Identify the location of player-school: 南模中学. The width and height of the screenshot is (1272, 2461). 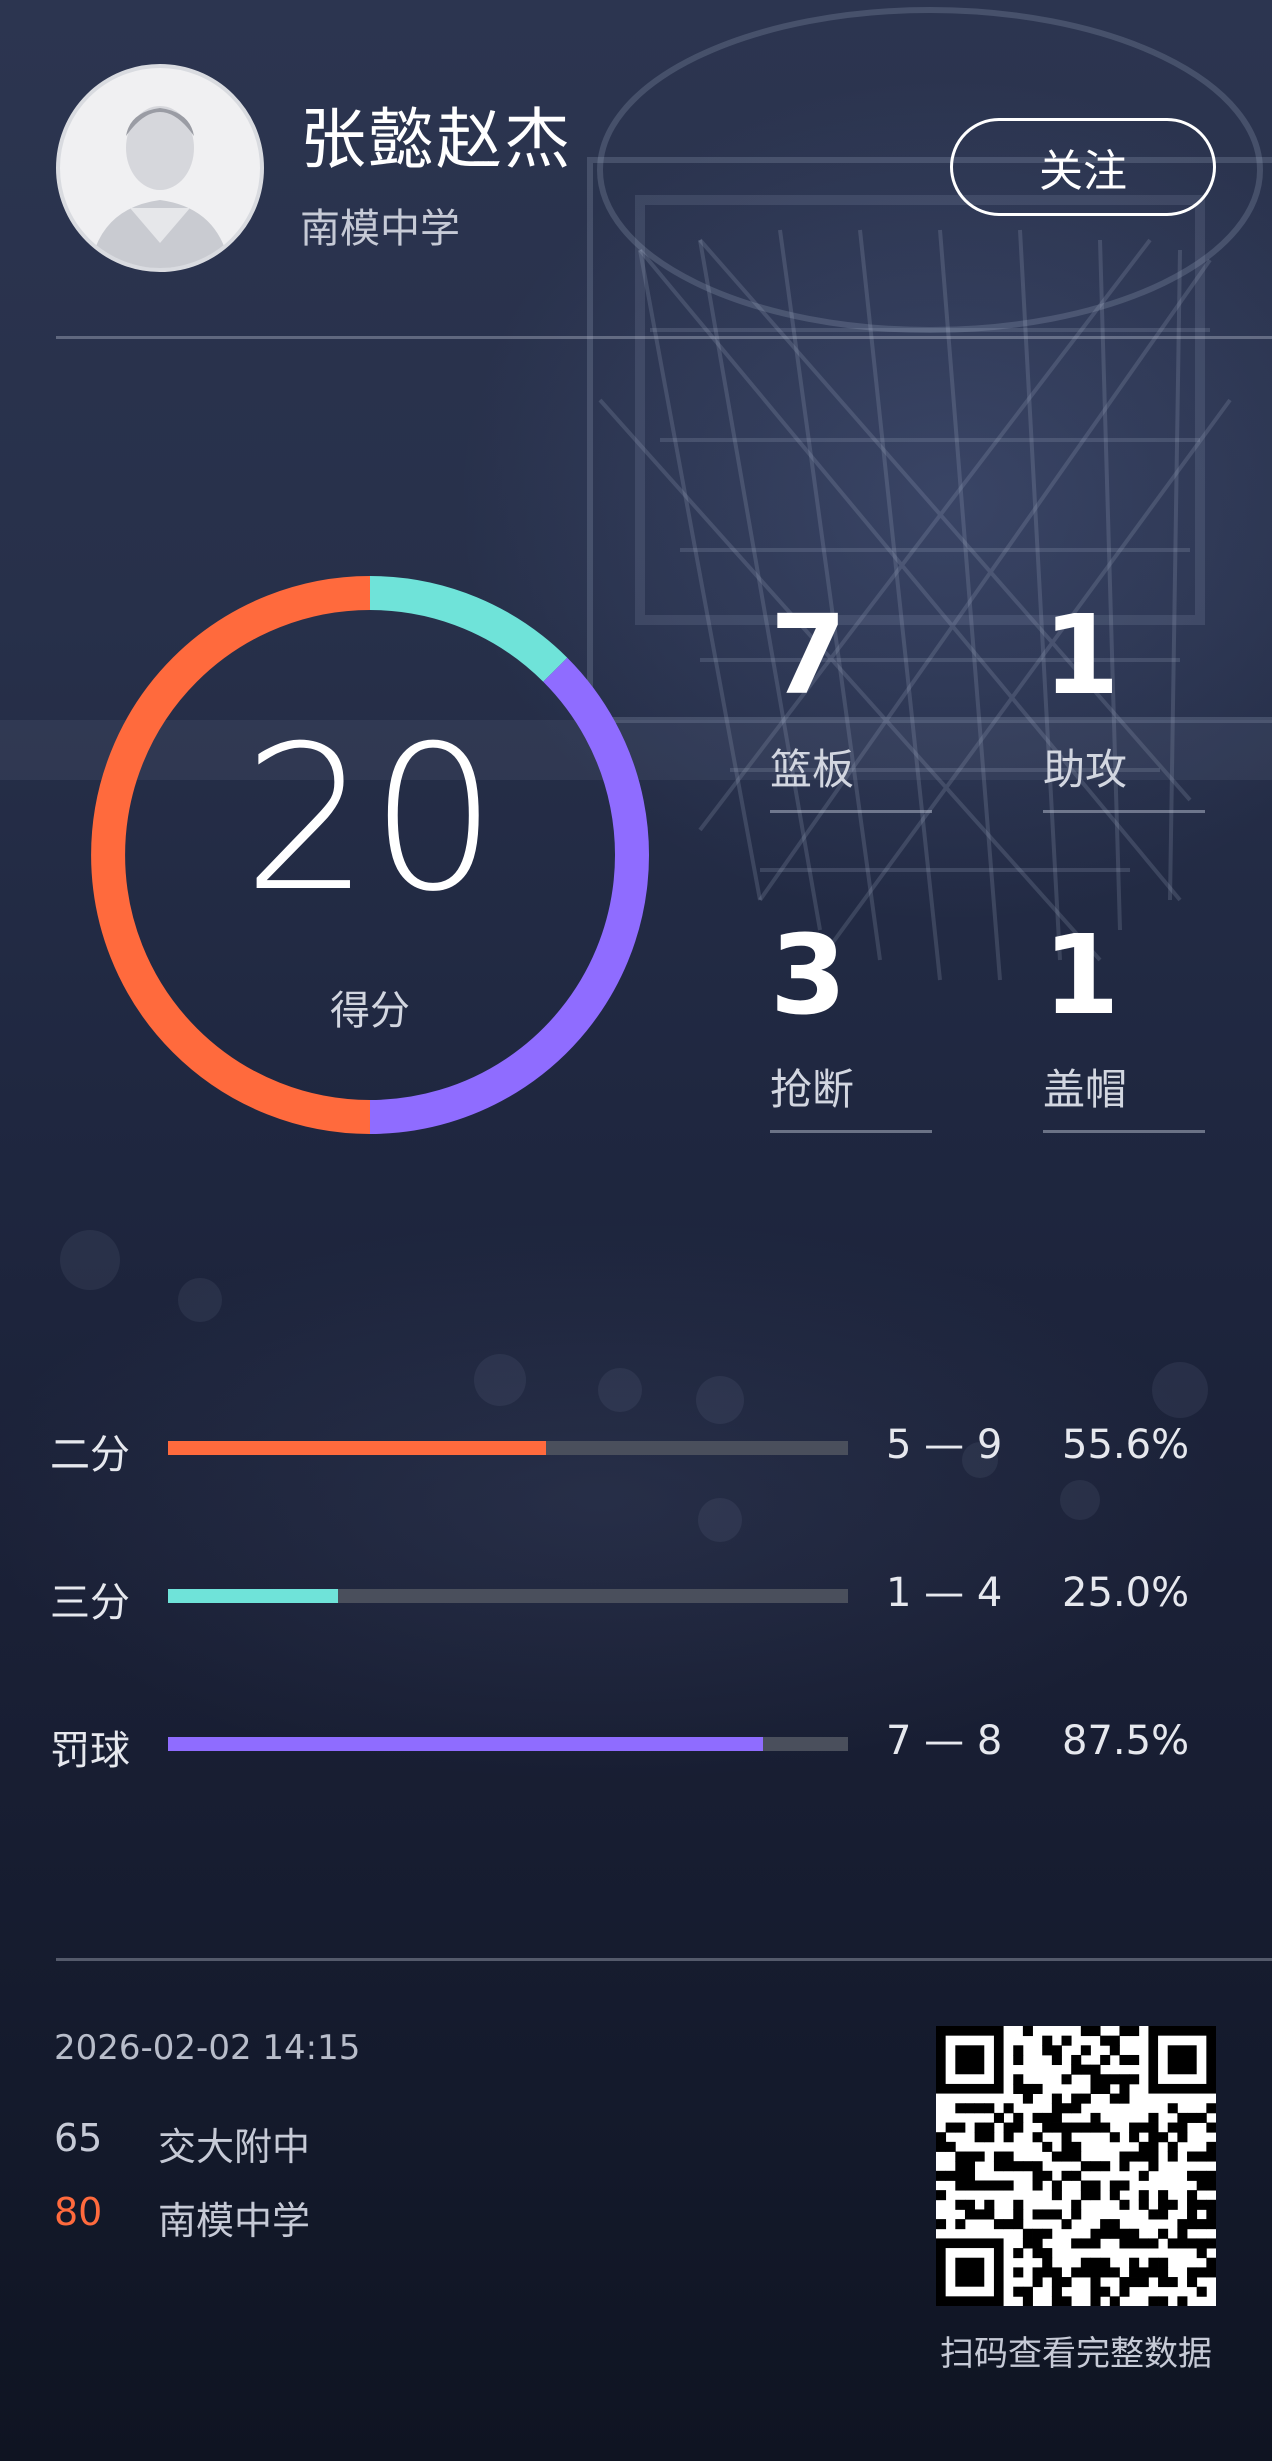
(380, 229).